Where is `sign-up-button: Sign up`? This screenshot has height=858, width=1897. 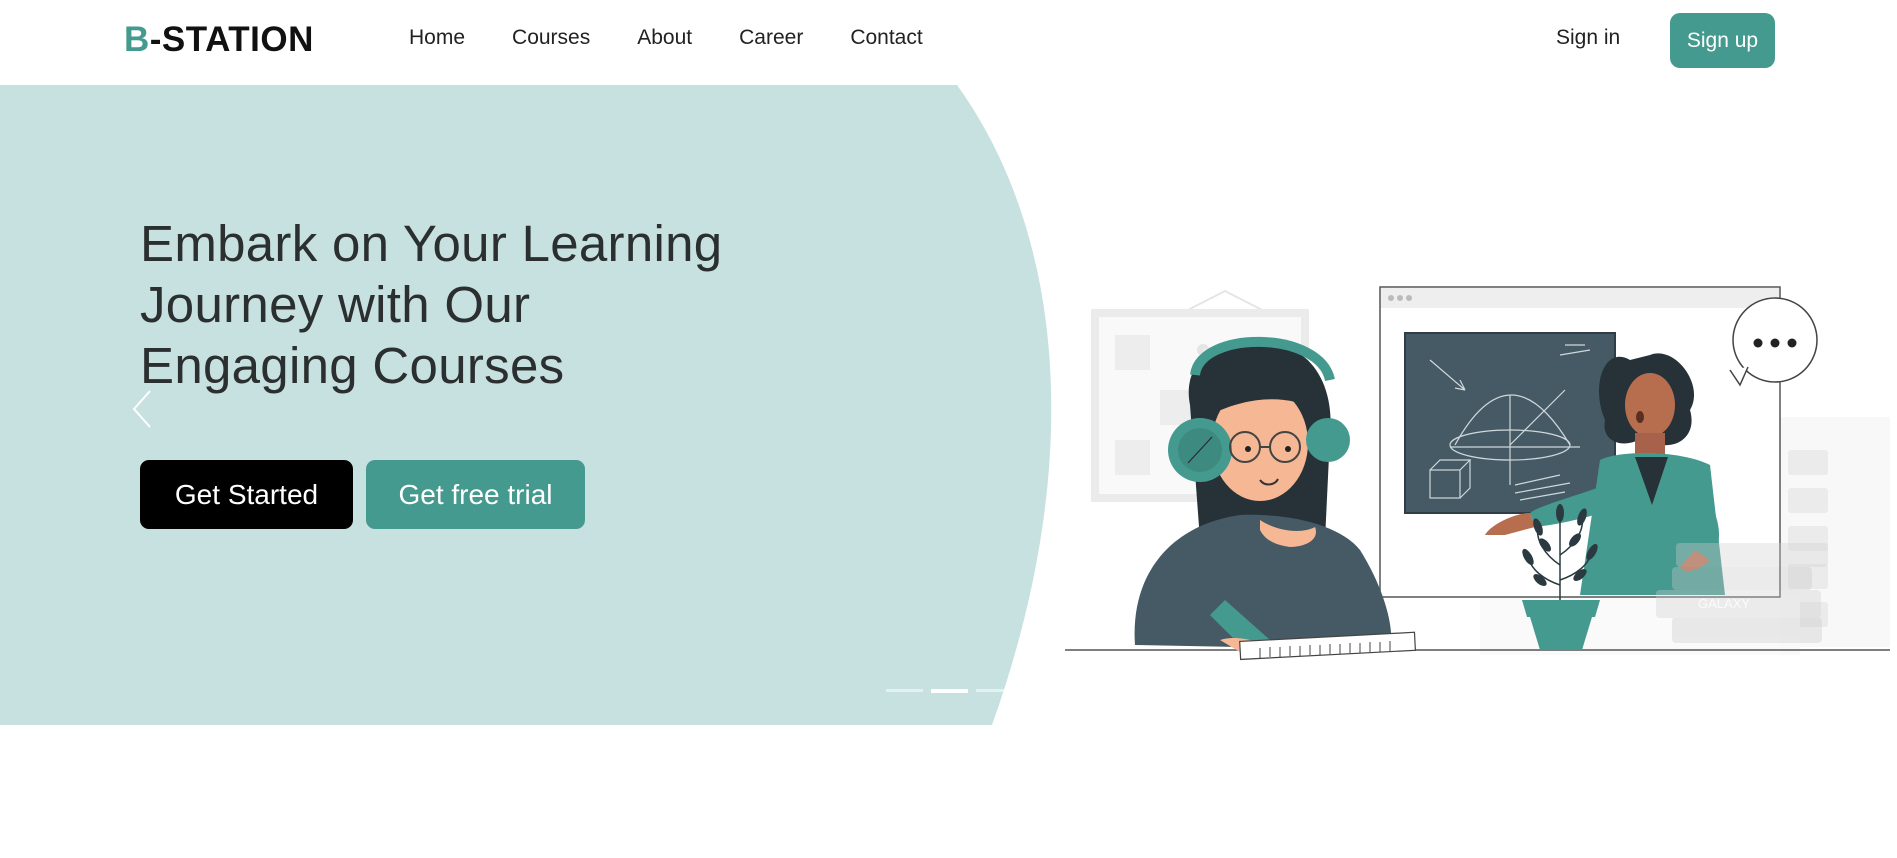
sign-up-button: Sign up is located at coordinates (1722, 40).